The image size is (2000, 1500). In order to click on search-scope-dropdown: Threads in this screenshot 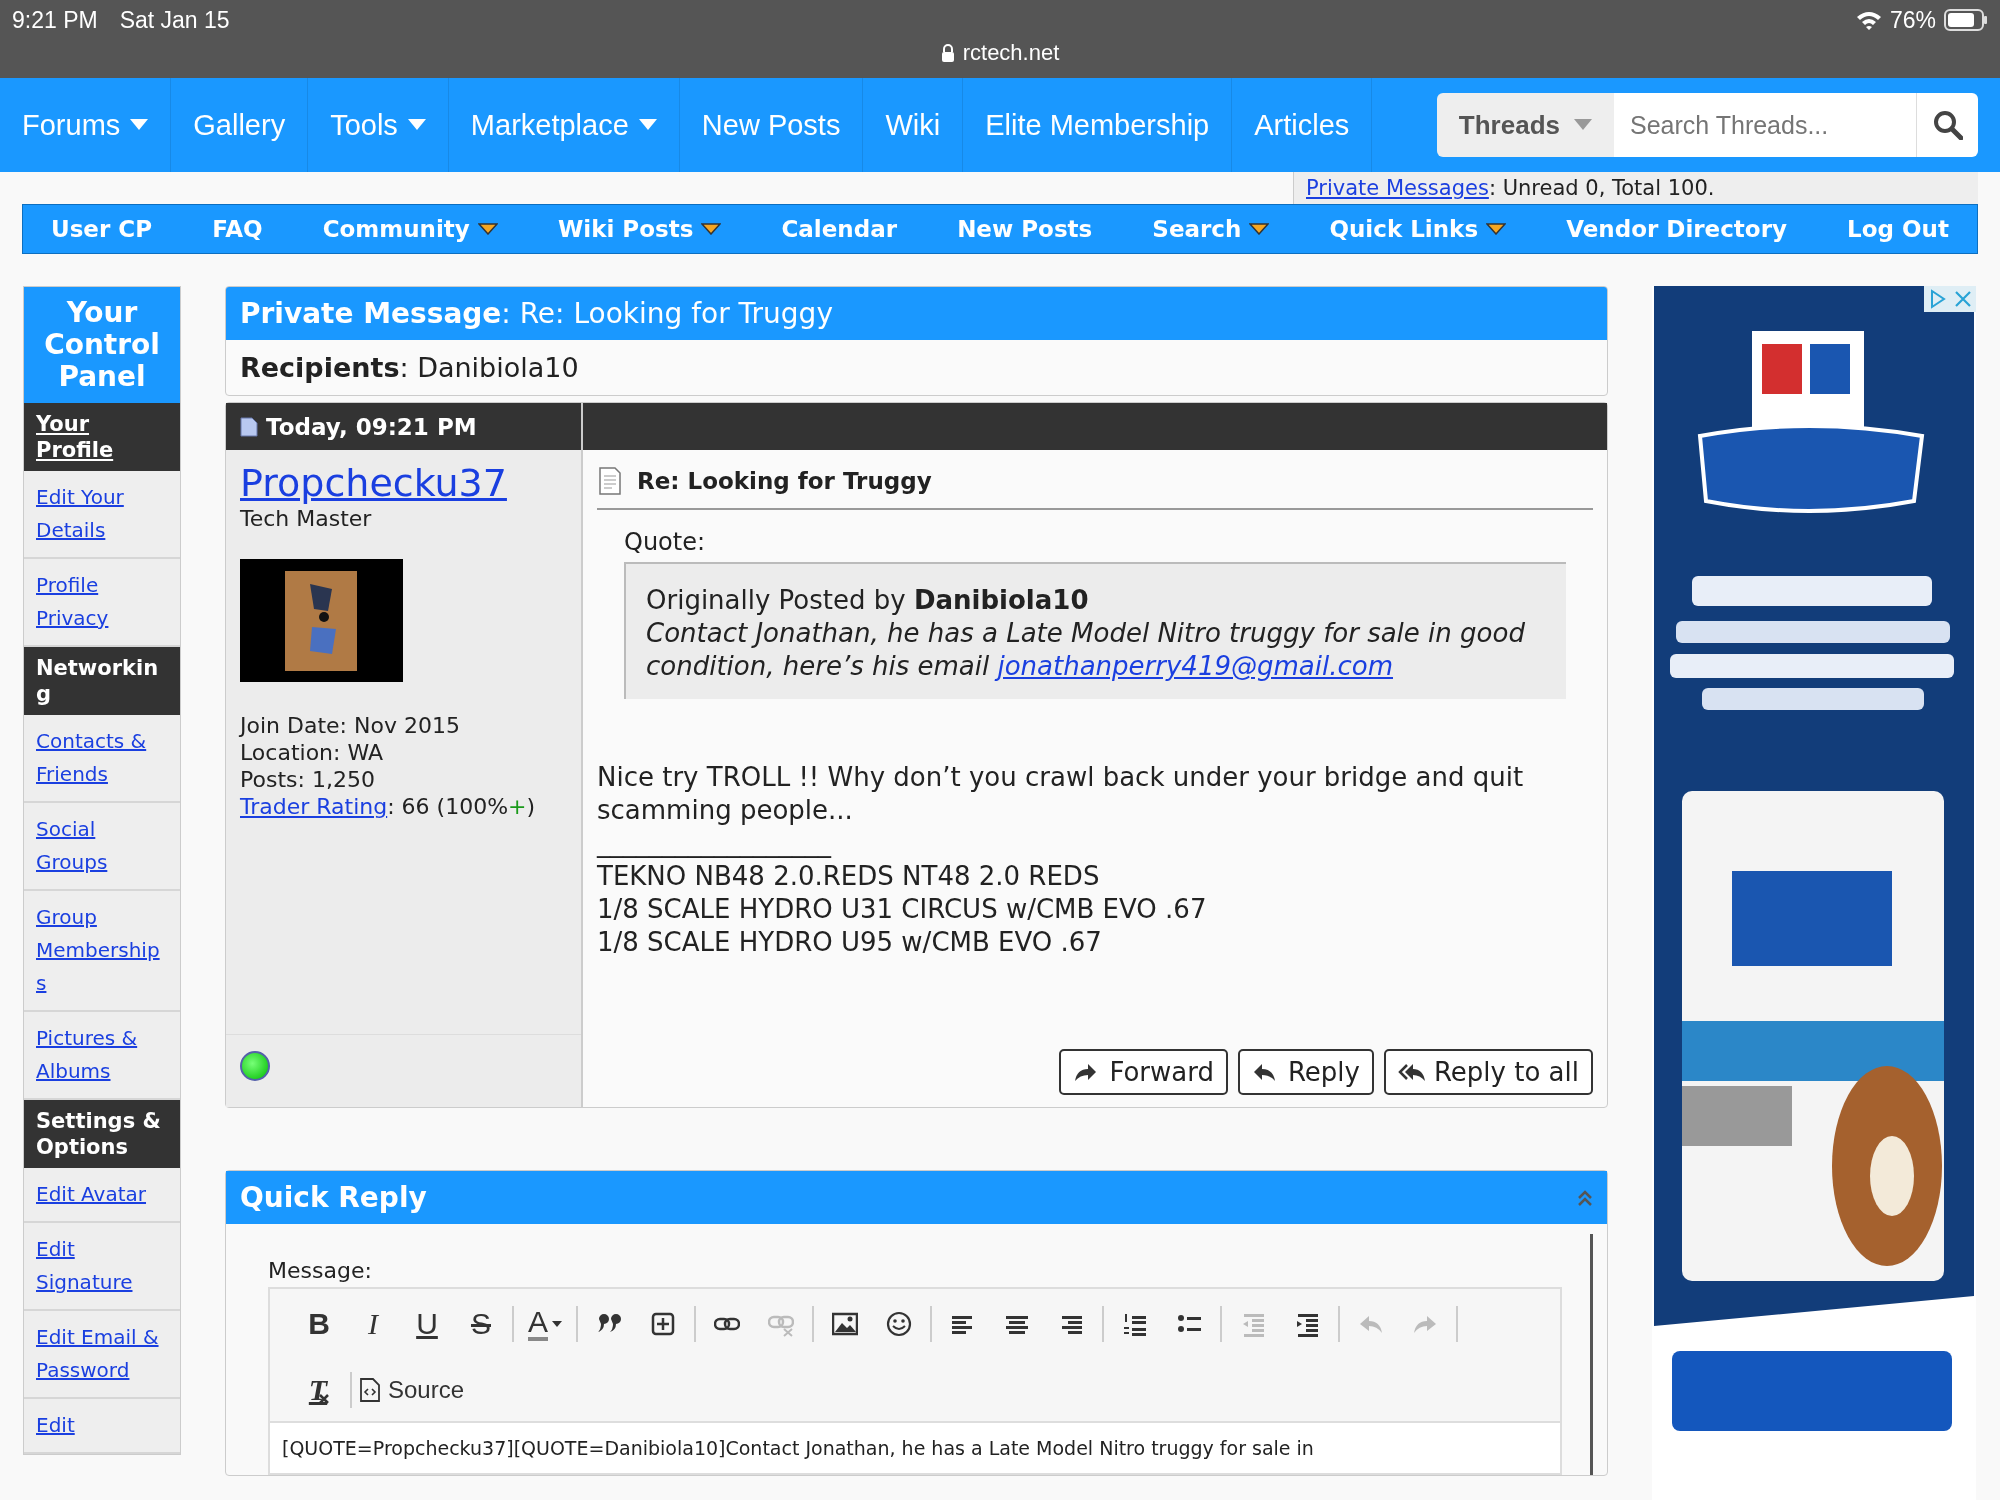, I will do `click(1525, 125)`.